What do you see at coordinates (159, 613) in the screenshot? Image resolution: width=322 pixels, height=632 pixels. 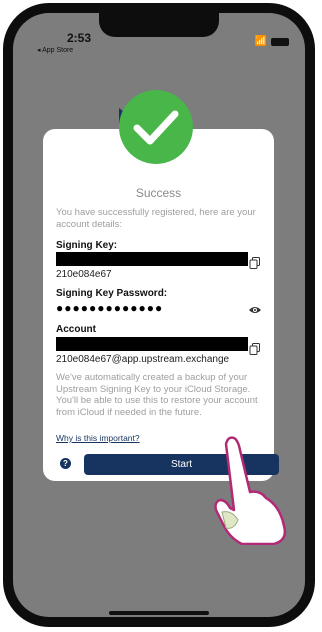 I see `home-indicator` at bounding box center [159, 613].